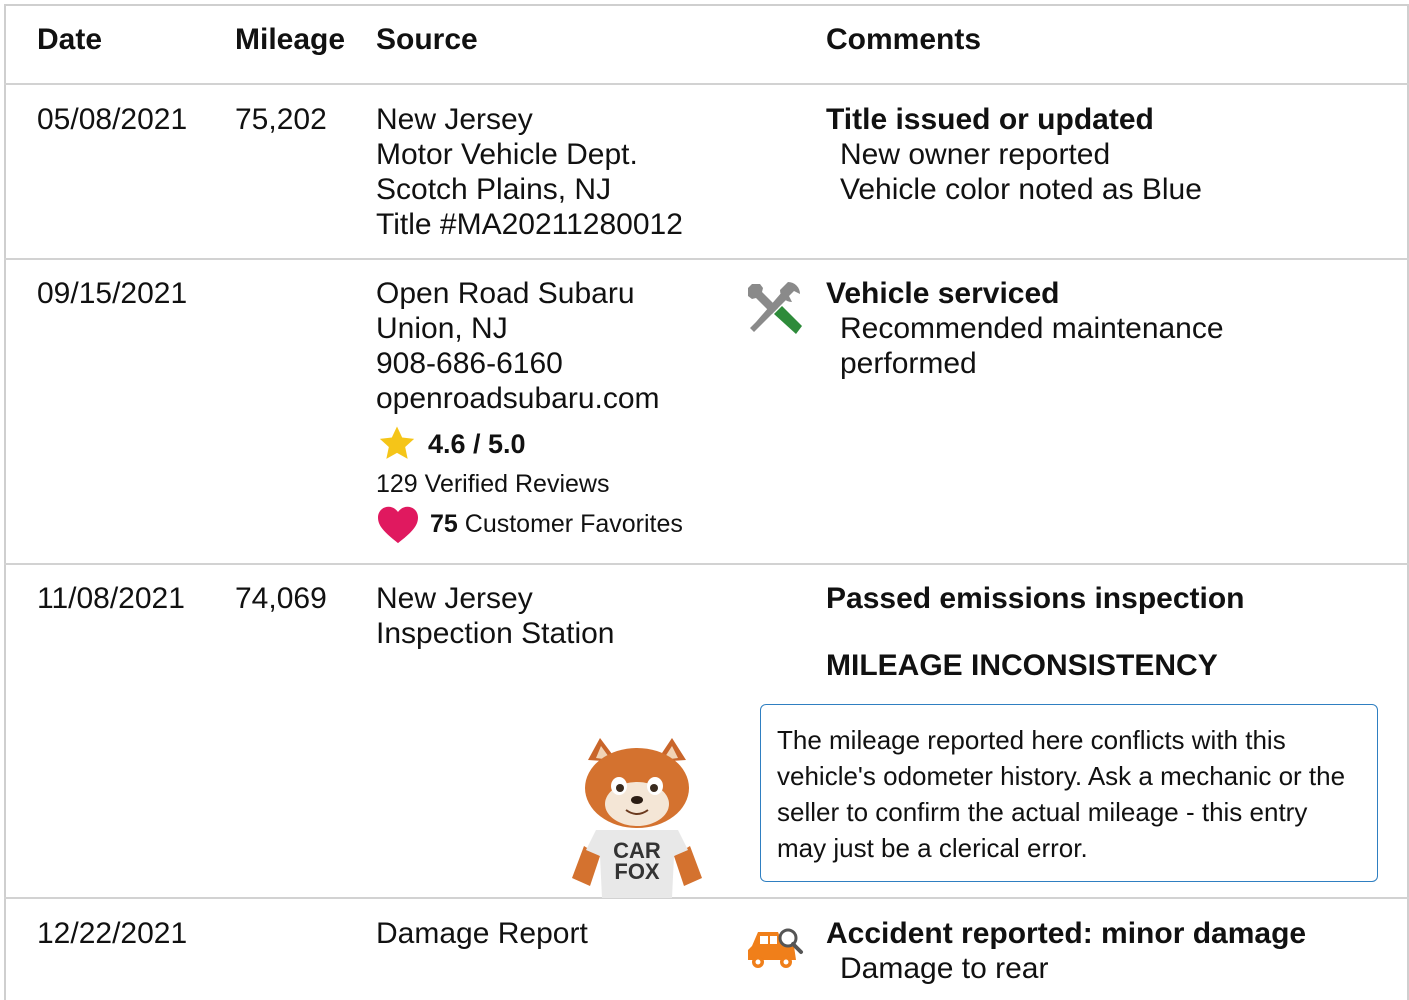 The height and width of the screenshot is (1000, 1409). Describe the element at coordinates (111, 598) in the screenshot. I see `row-date: 11/08/2021` at that location.